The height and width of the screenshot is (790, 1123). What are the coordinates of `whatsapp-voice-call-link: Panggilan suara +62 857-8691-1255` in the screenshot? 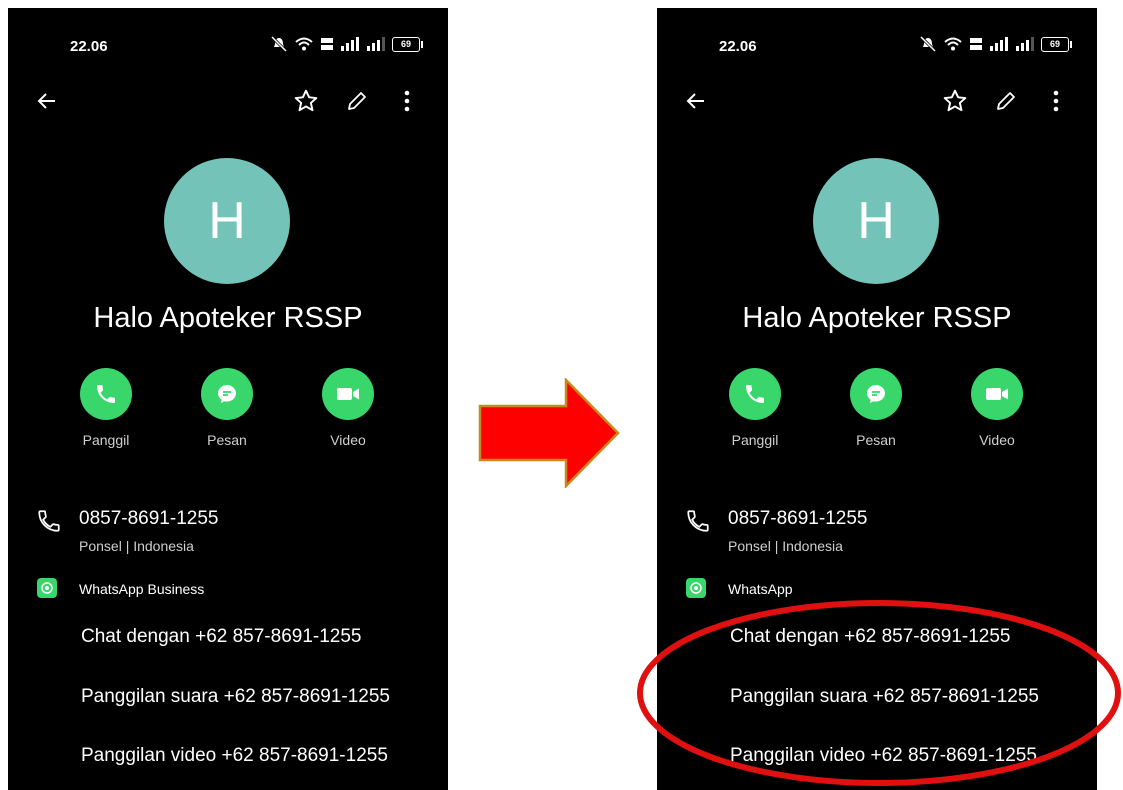 It's located at (235, 697).